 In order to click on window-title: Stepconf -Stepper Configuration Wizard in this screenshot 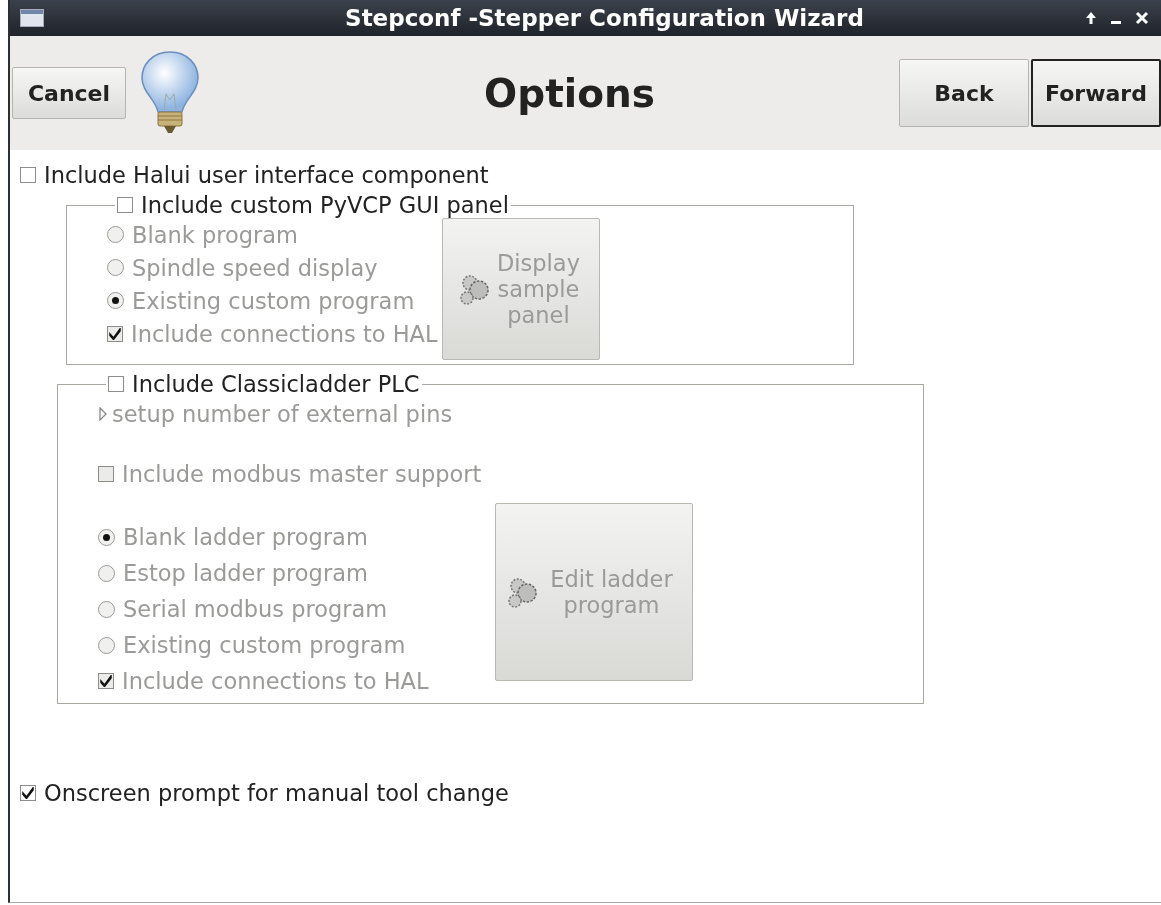, I will do `click(604, 18)`.